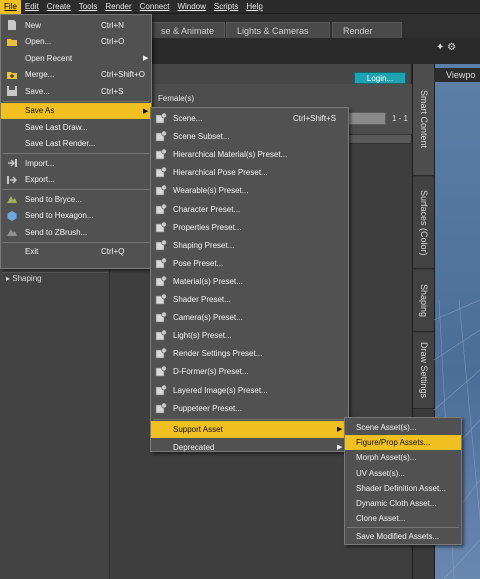  I want to click on tab-label: Shaping, so click(424, 300).